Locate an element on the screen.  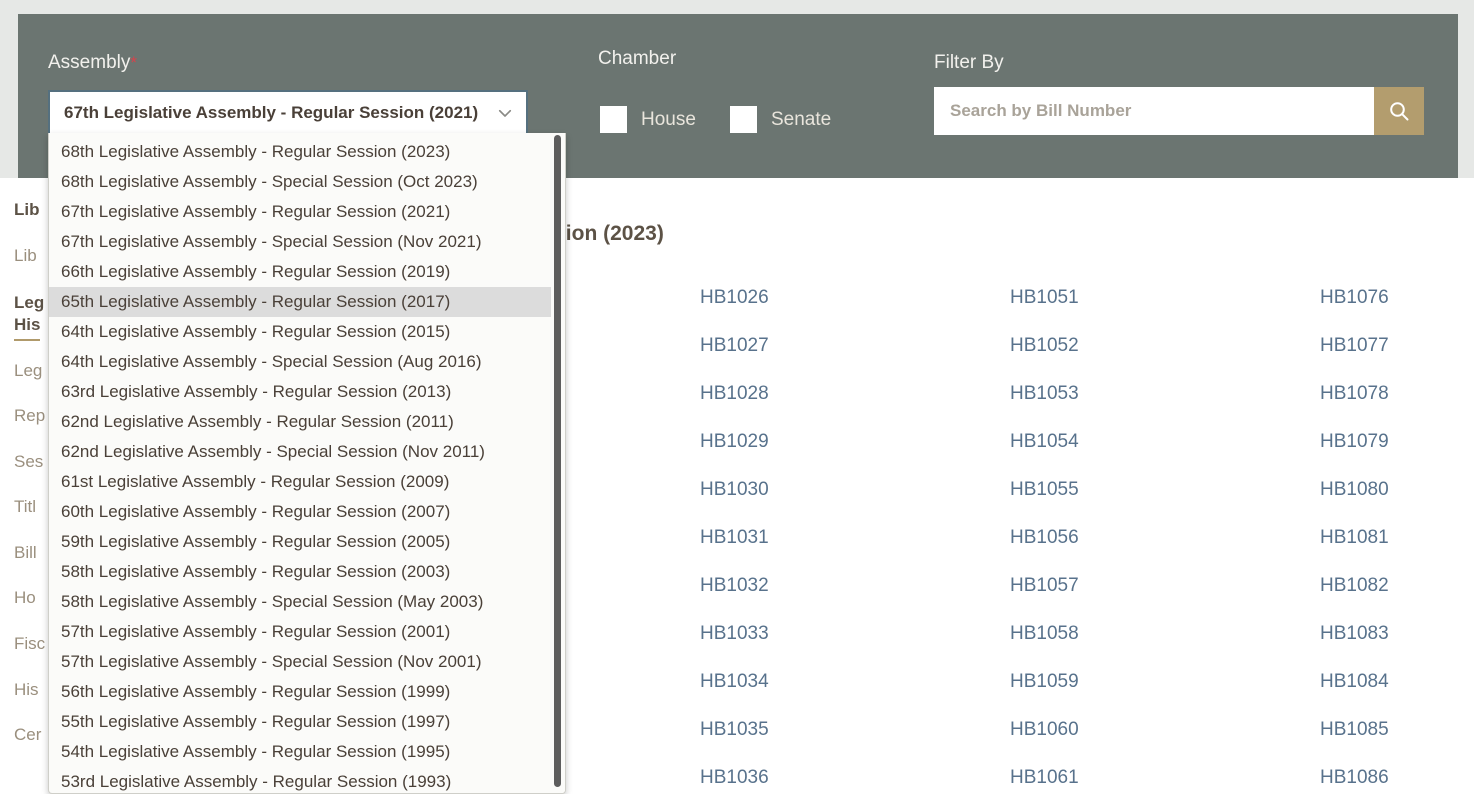
bill-link: HB1035 is located at coordinates (855, 730).